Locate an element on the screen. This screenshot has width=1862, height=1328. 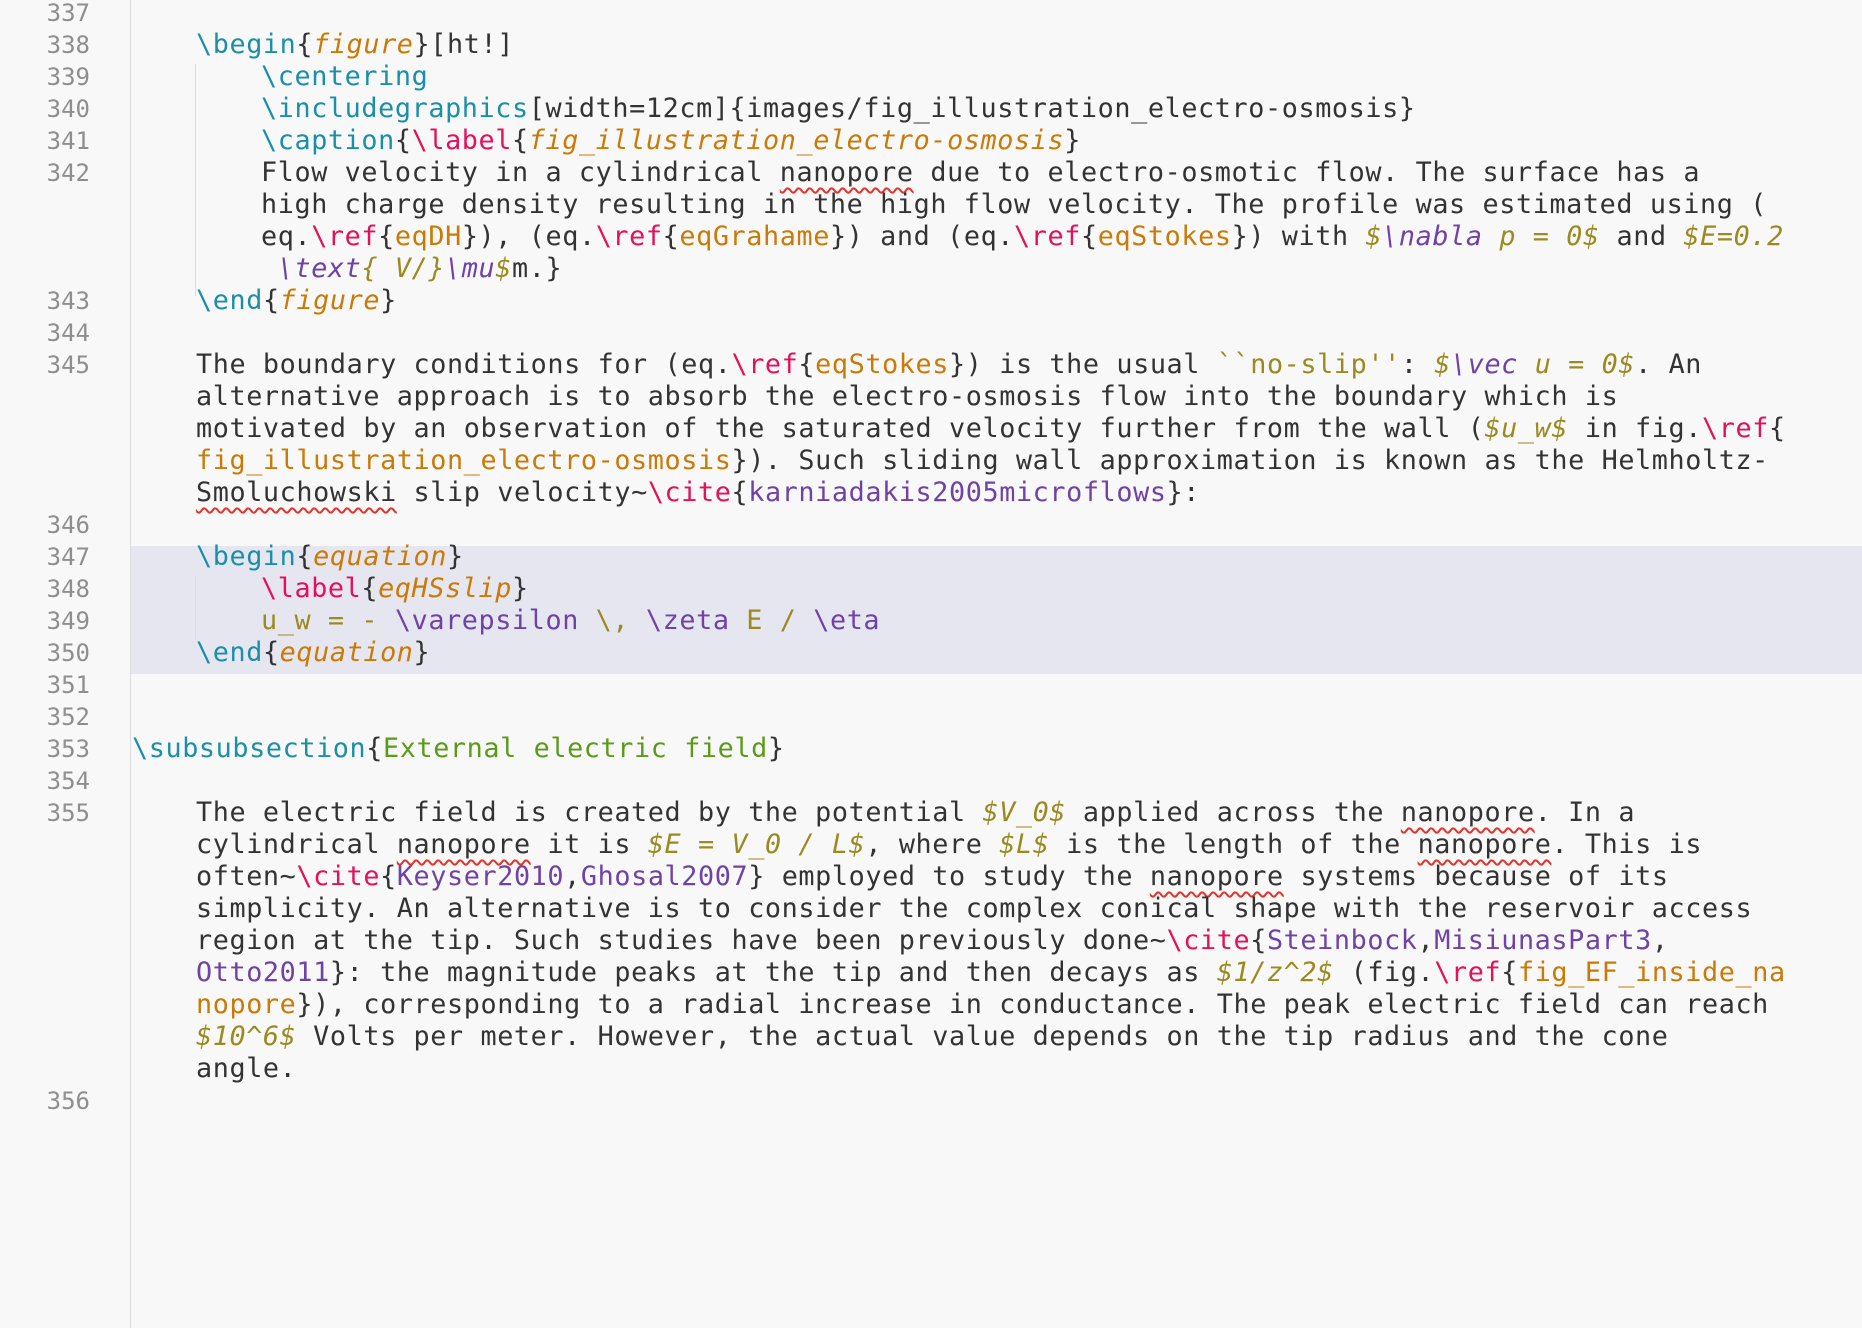
text-run: : is located at coordinates (1417, 364).